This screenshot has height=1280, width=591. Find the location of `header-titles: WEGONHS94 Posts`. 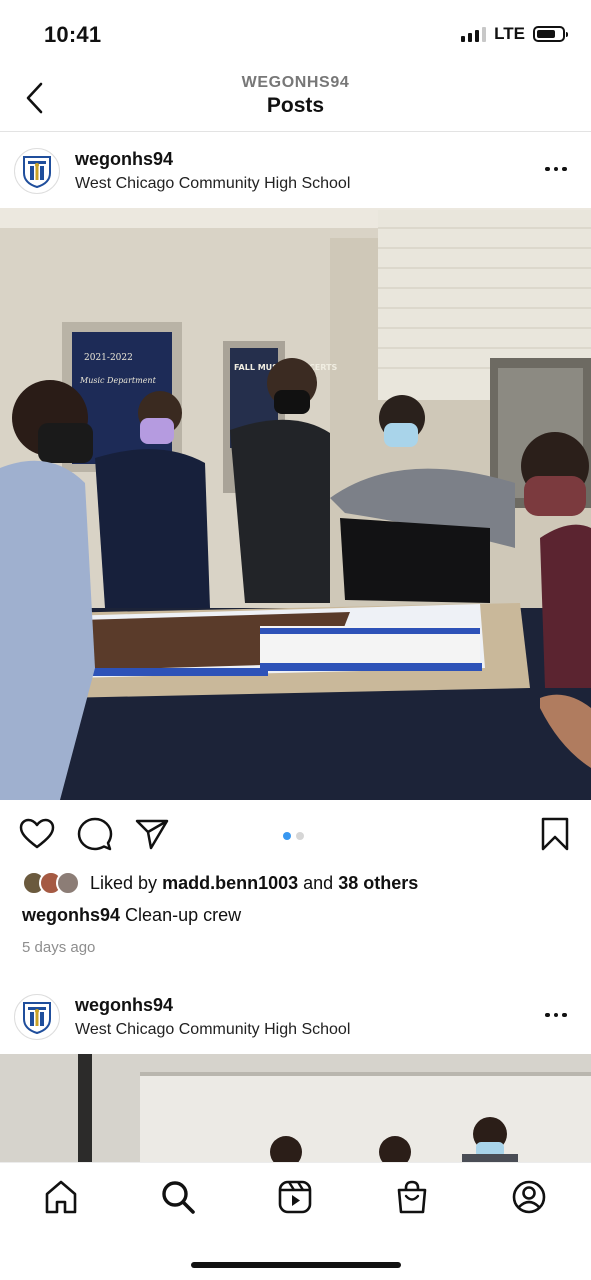

header-titles: WEGONHS94 Posts is located at coordinates (295, 96).